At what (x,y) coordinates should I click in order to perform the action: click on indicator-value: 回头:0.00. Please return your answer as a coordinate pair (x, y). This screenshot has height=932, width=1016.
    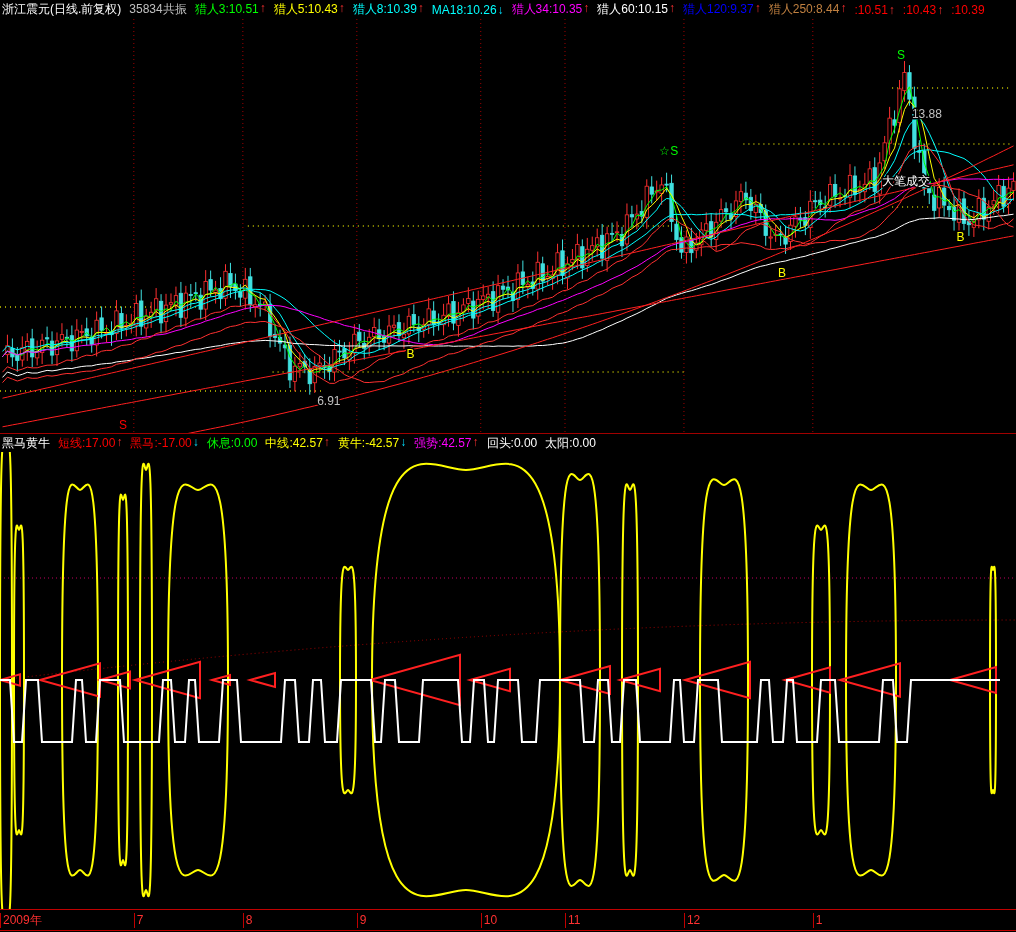
    Looking at the image, I should click on (512, 443).